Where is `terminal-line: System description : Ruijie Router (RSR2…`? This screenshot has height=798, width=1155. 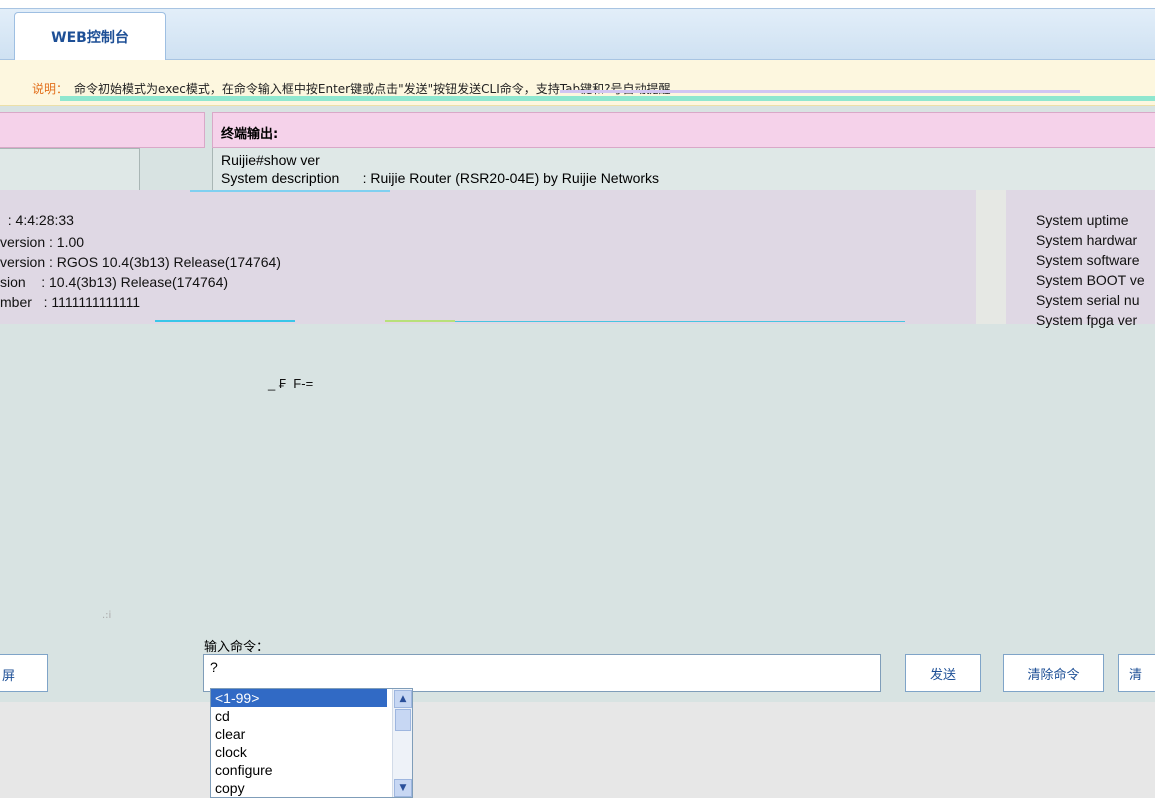 terminal-line: System description : Ruijie Router (RSR2… is located at coordinates (440, 178).